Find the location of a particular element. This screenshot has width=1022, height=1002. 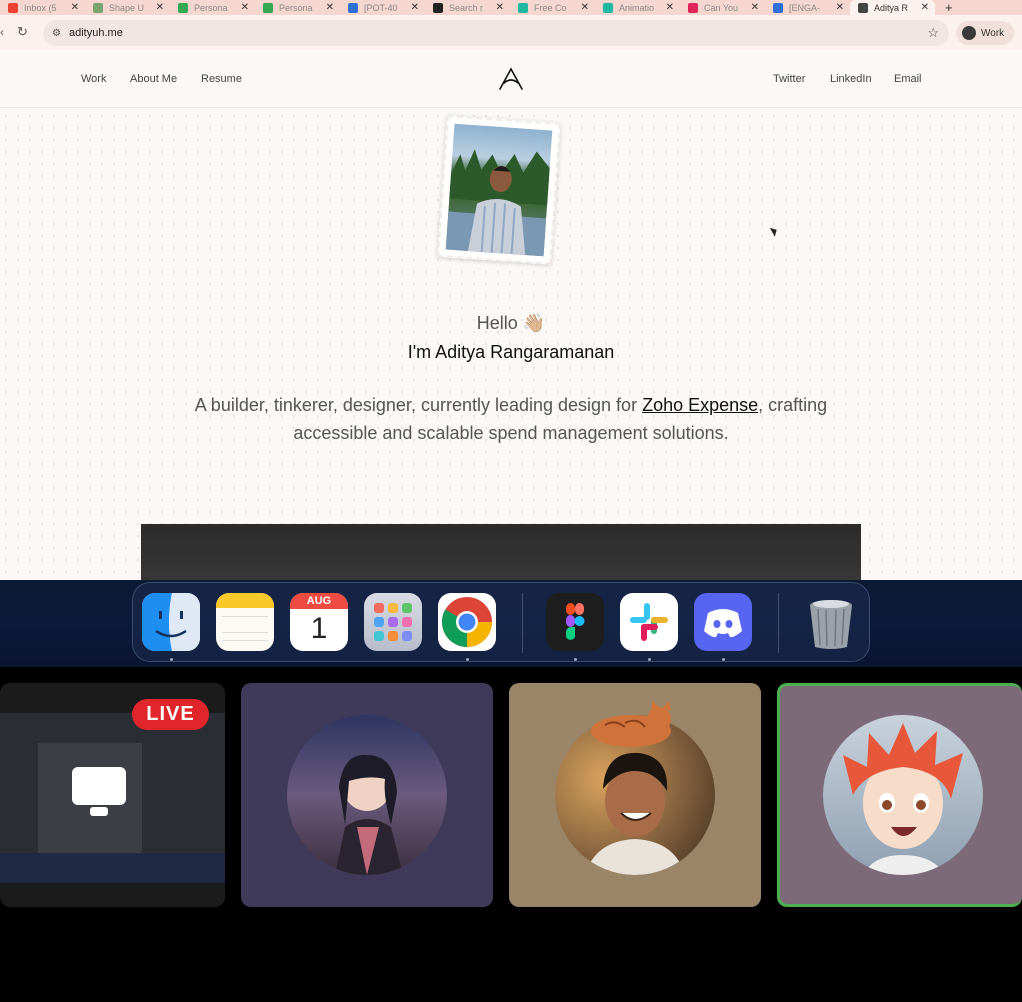

reload-icon: ↻ is located at coordinates (22, 32).